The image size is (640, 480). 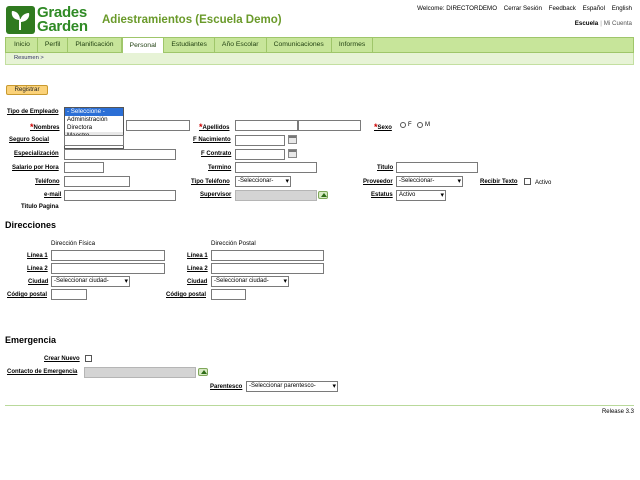 What do you see at coordinates (22, 45) in the screenshot?
I see `tab-inicio: Inicio` at bounding box center [22, 45].